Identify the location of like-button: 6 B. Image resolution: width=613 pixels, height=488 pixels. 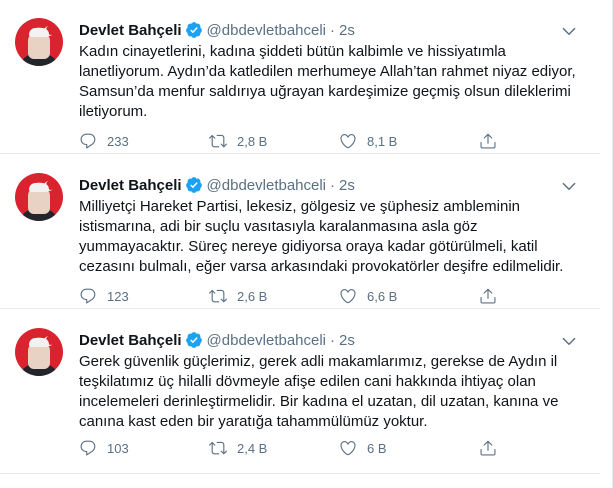
(404, 448).